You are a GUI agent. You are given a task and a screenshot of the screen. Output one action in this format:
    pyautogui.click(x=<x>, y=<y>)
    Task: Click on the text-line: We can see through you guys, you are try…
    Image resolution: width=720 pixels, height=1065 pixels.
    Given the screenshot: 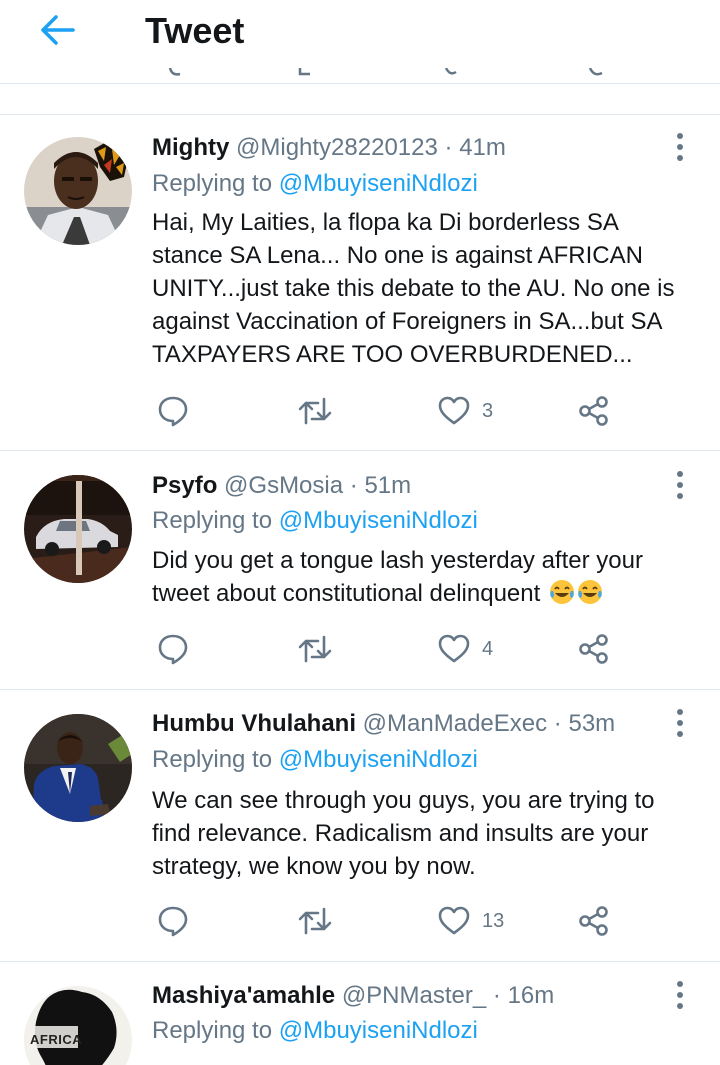 What is the action you would take?
    pyautogui.click(x=403, y=800)
    